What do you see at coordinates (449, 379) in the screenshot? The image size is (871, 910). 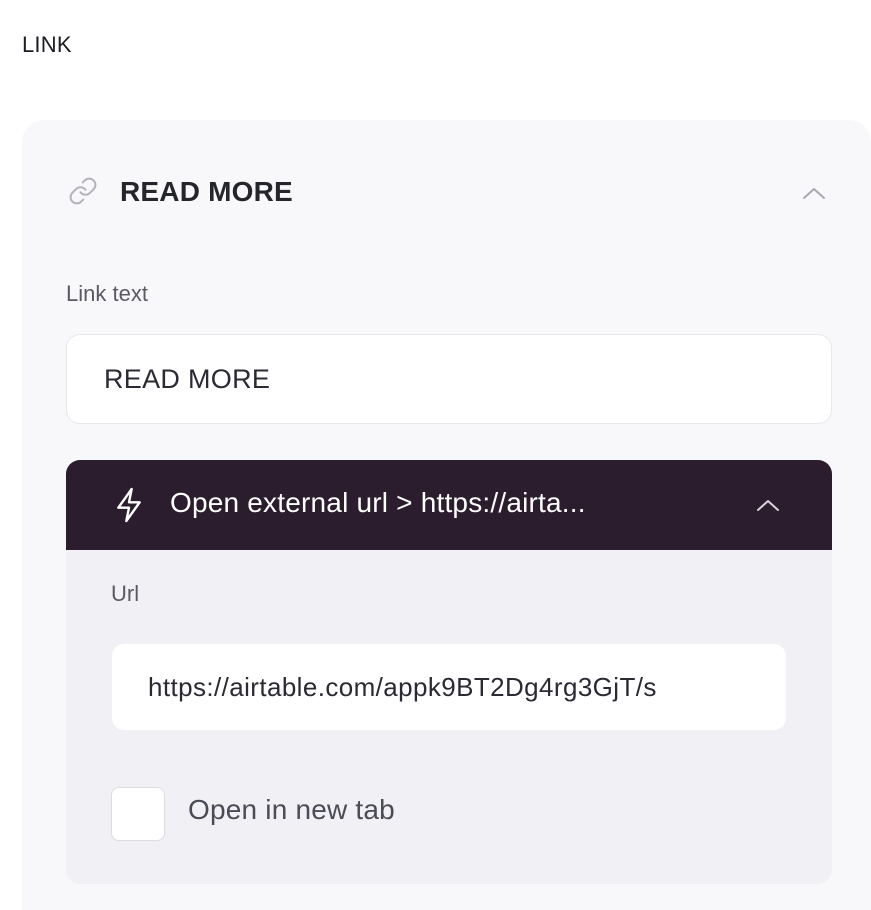 I see `link-text-input: READ MORE` at bounding box center [449, 379].